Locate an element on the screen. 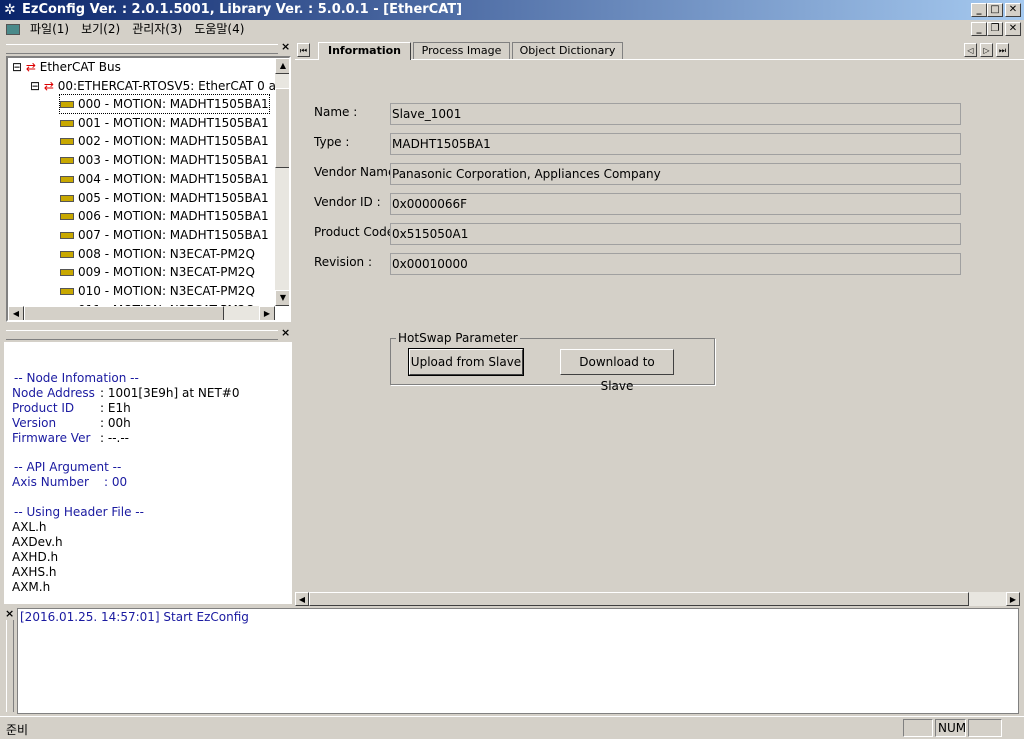 The height and width of the screenshot is (739, 1024). content-hscrollbar: ◀ ▶ is located at coordinates (657, 599).